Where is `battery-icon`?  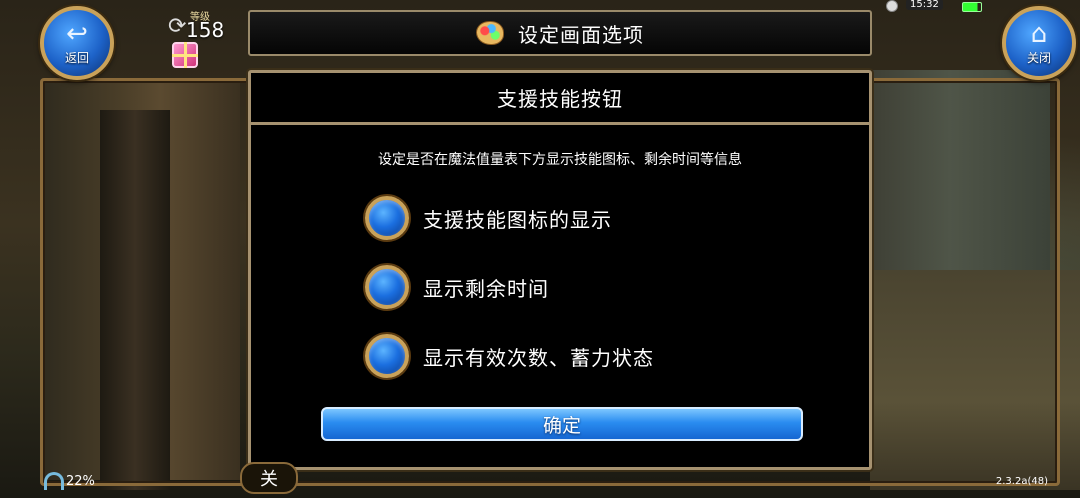
battery-icon is located at coordinates (972, 7).